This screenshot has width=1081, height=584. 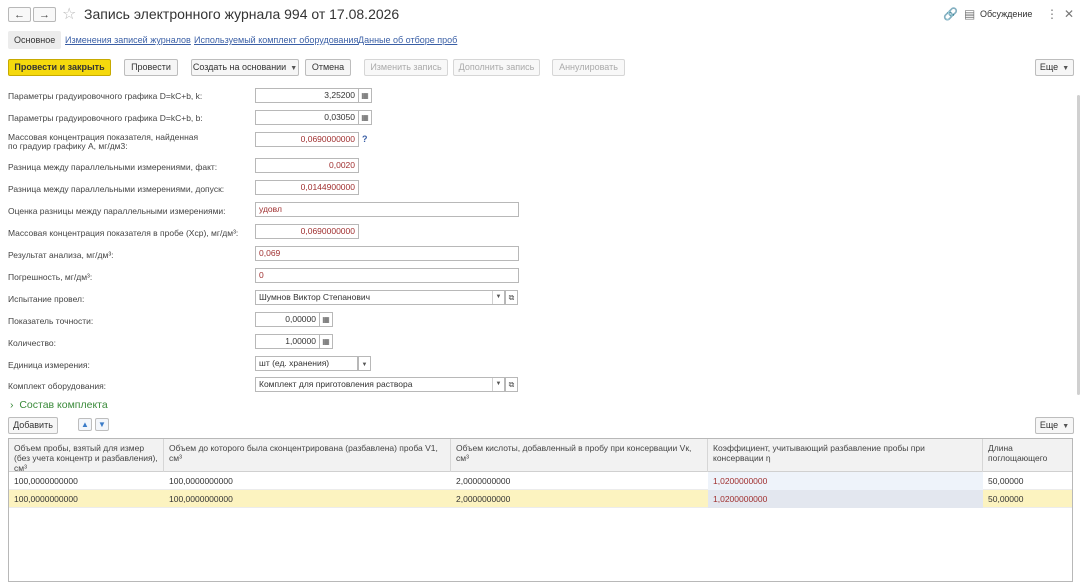 I want to click on discussion-button: Обсуждение, so click(x=1006, y=14).